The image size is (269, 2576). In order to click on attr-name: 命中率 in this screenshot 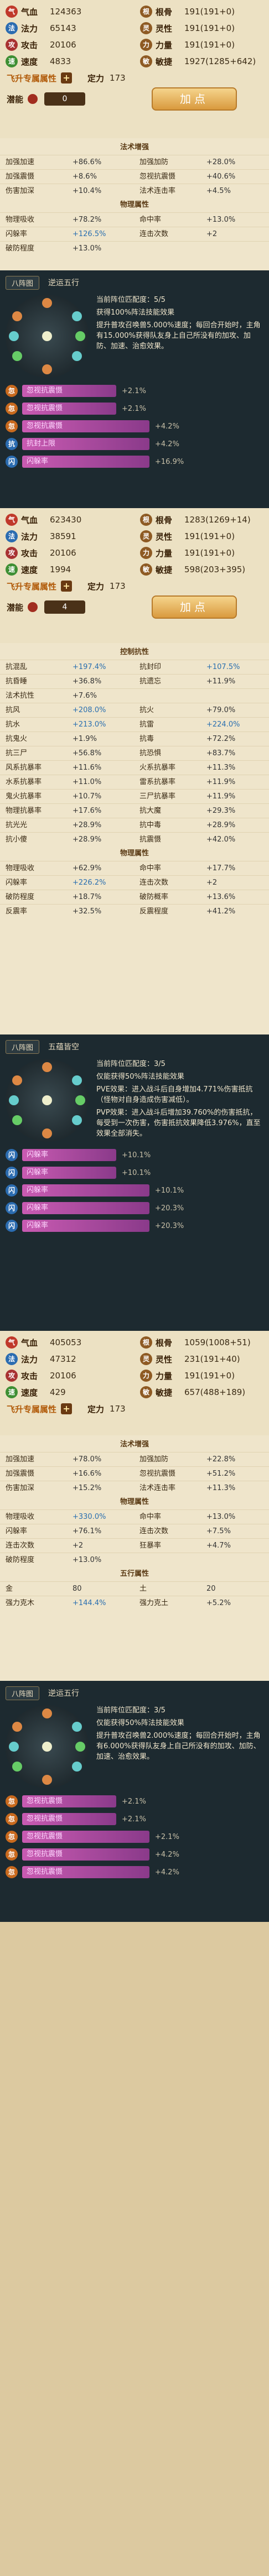, I will do `click(150, 1517)`.